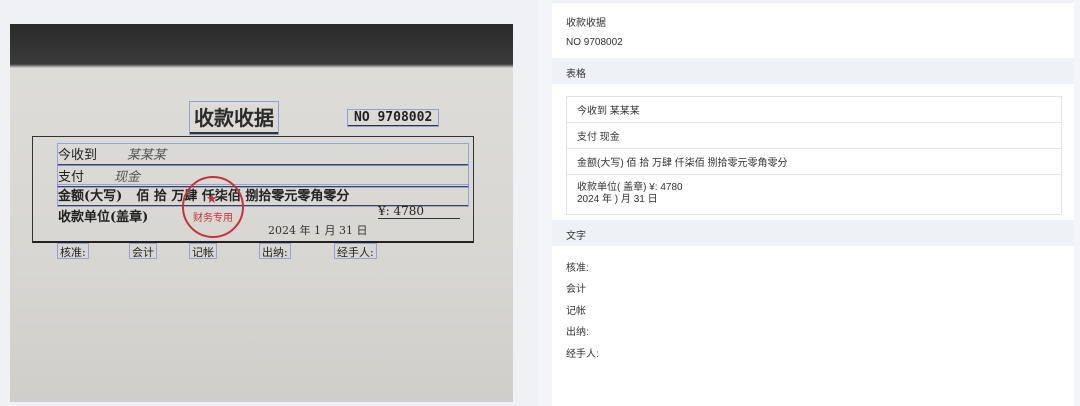  I want to click on text-line: 核准:, so click(577, 268).